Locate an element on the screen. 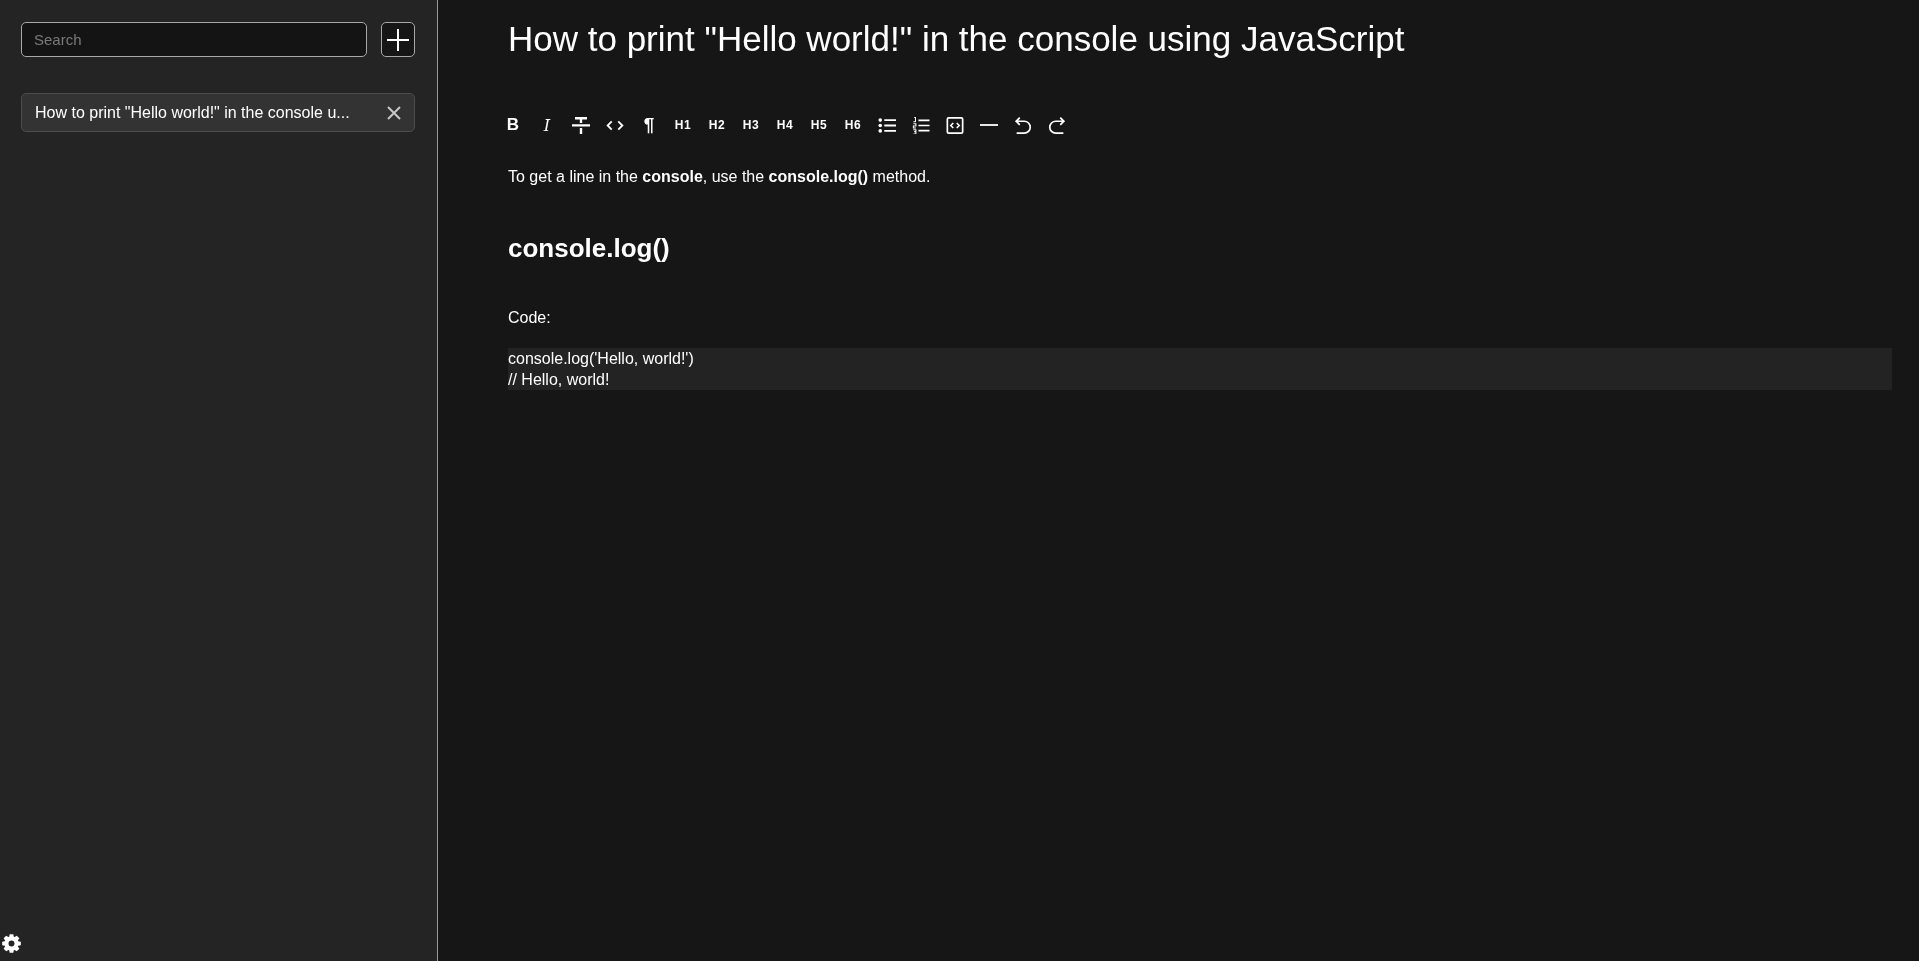  heading-button: H4 is located at coordinates (785, 125).